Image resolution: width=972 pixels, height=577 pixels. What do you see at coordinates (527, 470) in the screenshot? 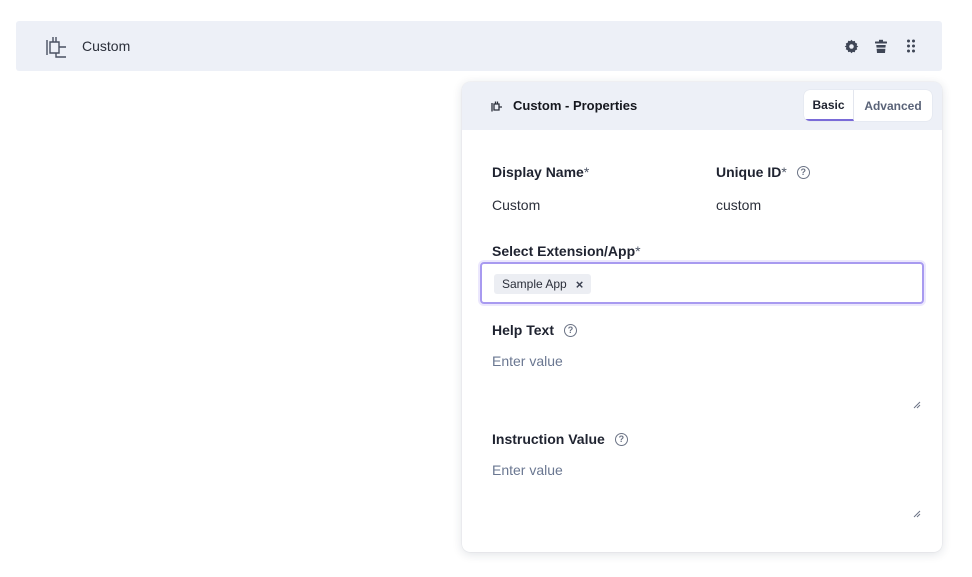
I see `instruction-value-input: Enter value` at bounding box center [527, 470].